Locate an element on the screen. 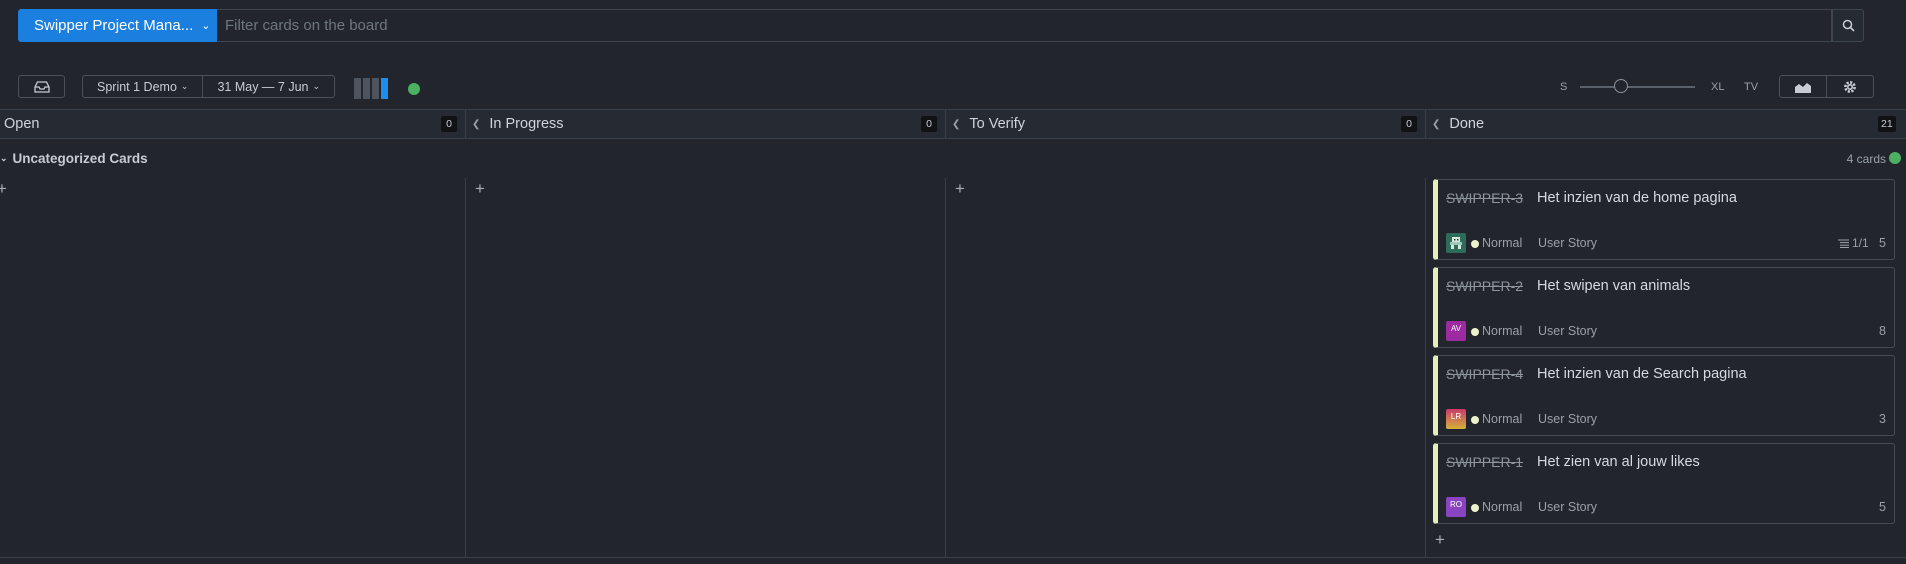  settings-button is located at coordinates (1849, 86).